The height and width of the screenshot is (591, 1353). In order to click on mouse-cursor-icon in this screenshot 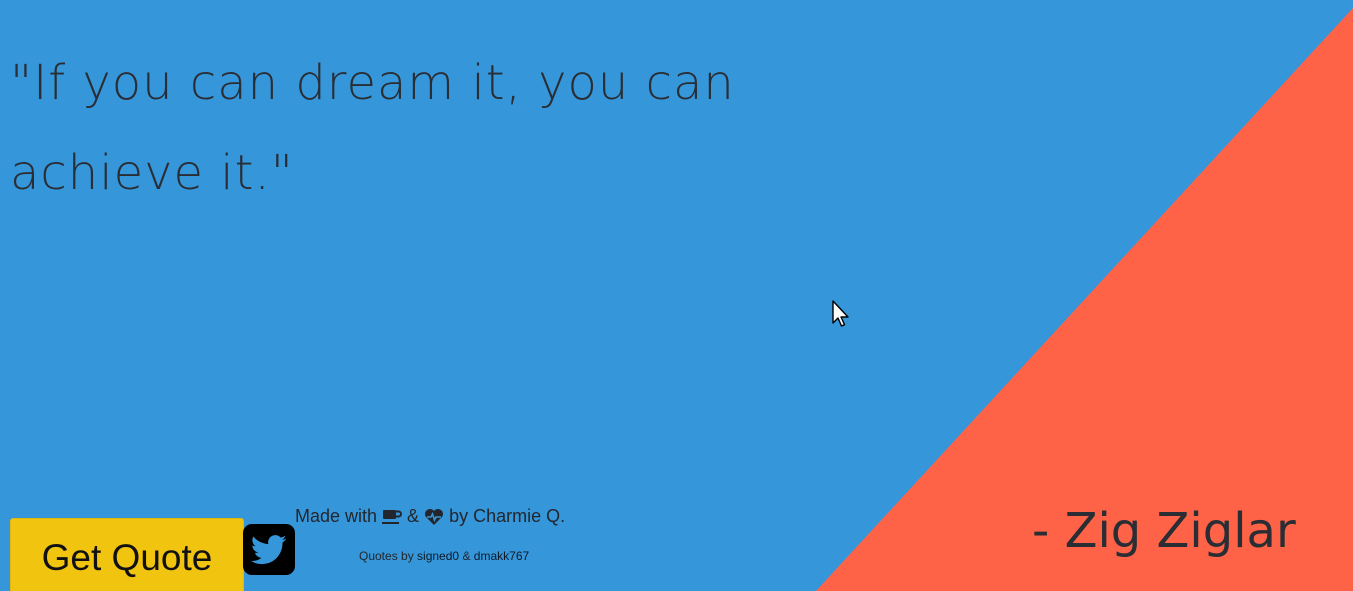, I will do `click(840, 313)`.